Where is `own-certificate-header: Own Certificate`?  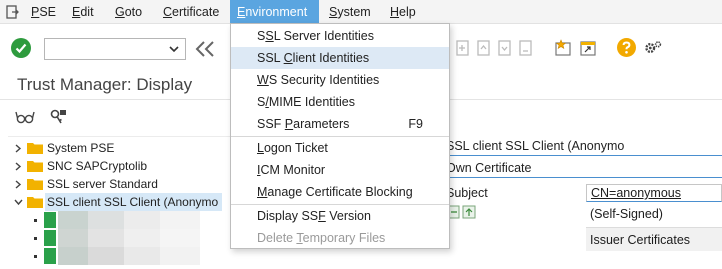 own-certificate-header: Own Certificate is located at coordinates (571, 168).